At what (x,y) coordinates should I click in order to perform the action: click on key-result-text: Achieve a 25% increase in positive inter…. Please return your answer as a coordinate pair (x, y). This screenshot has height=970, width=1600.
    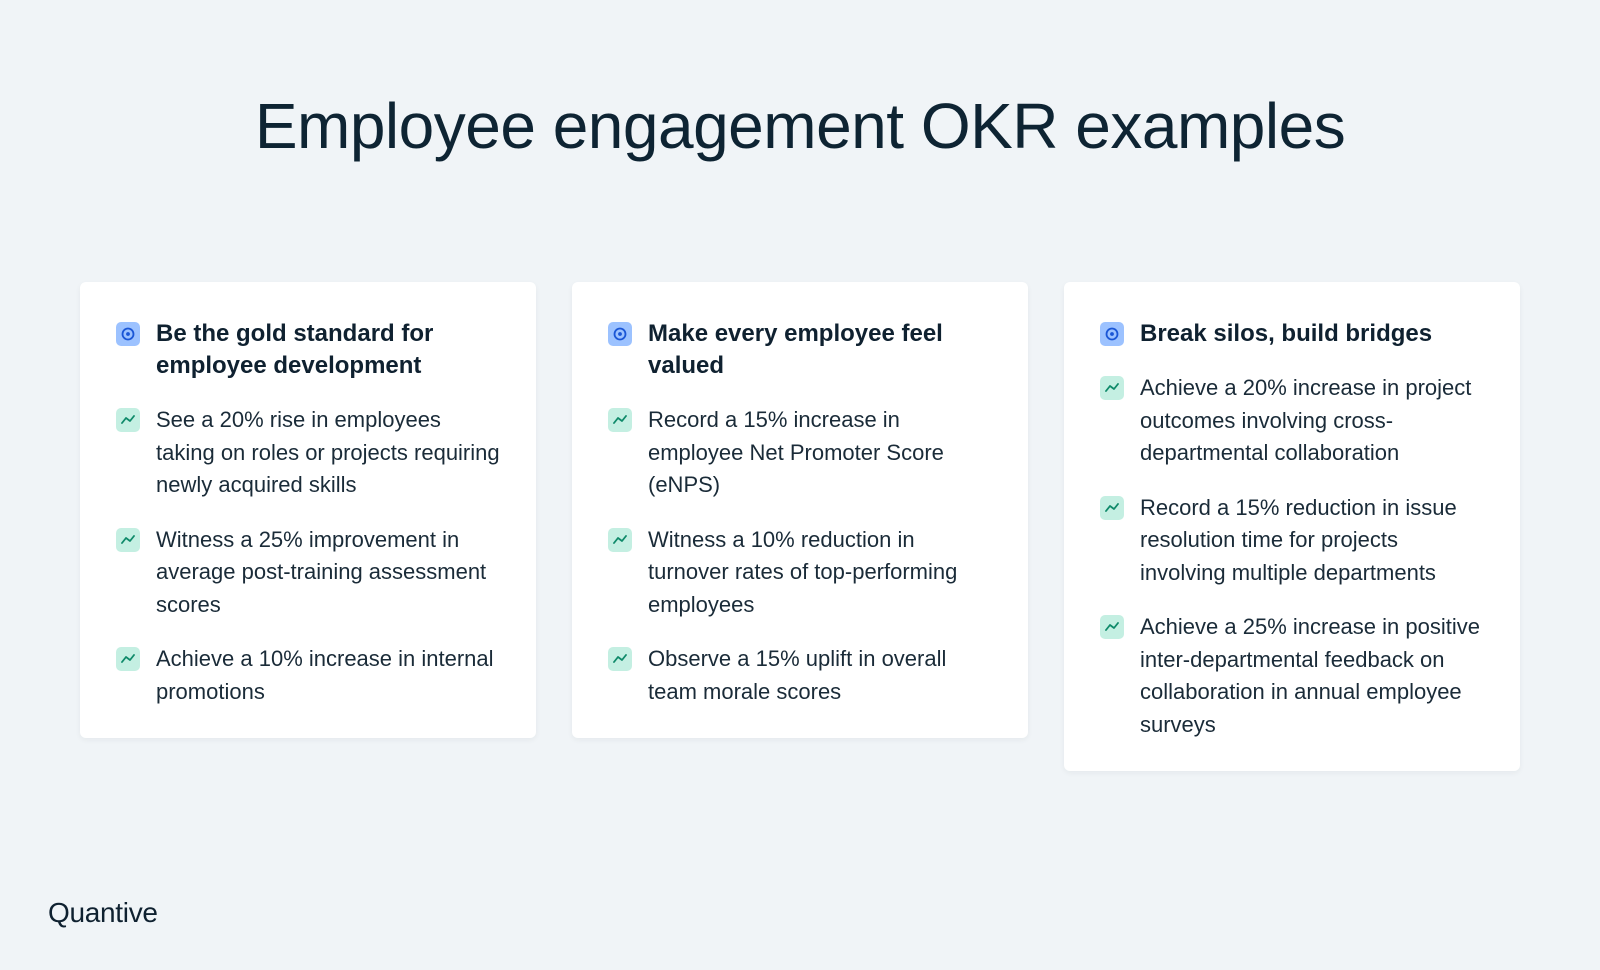
    Looking at the image, I should click on (1310, 675).